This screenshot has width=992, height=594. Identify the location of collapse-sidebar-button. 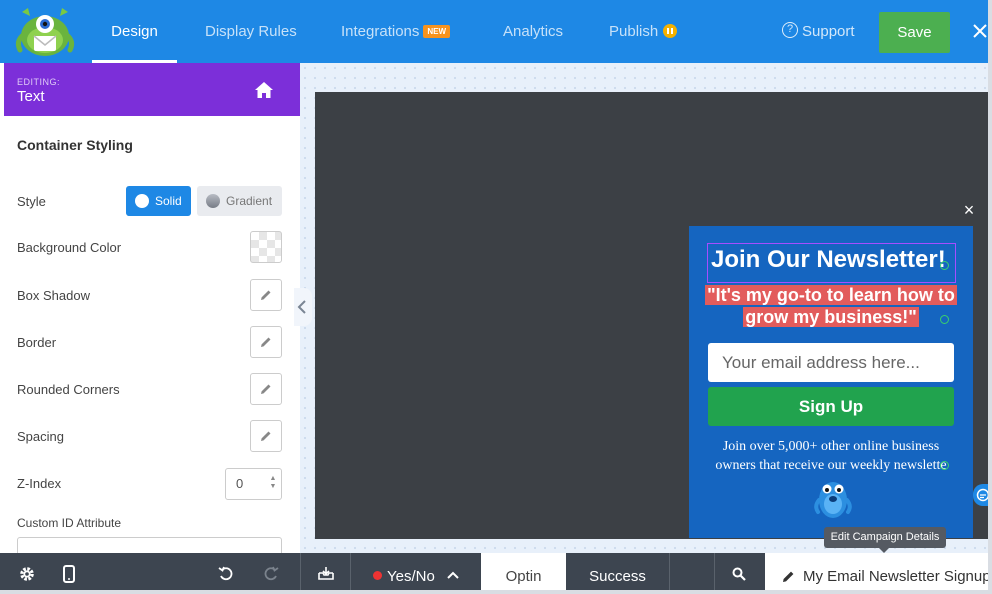
(303, 307).